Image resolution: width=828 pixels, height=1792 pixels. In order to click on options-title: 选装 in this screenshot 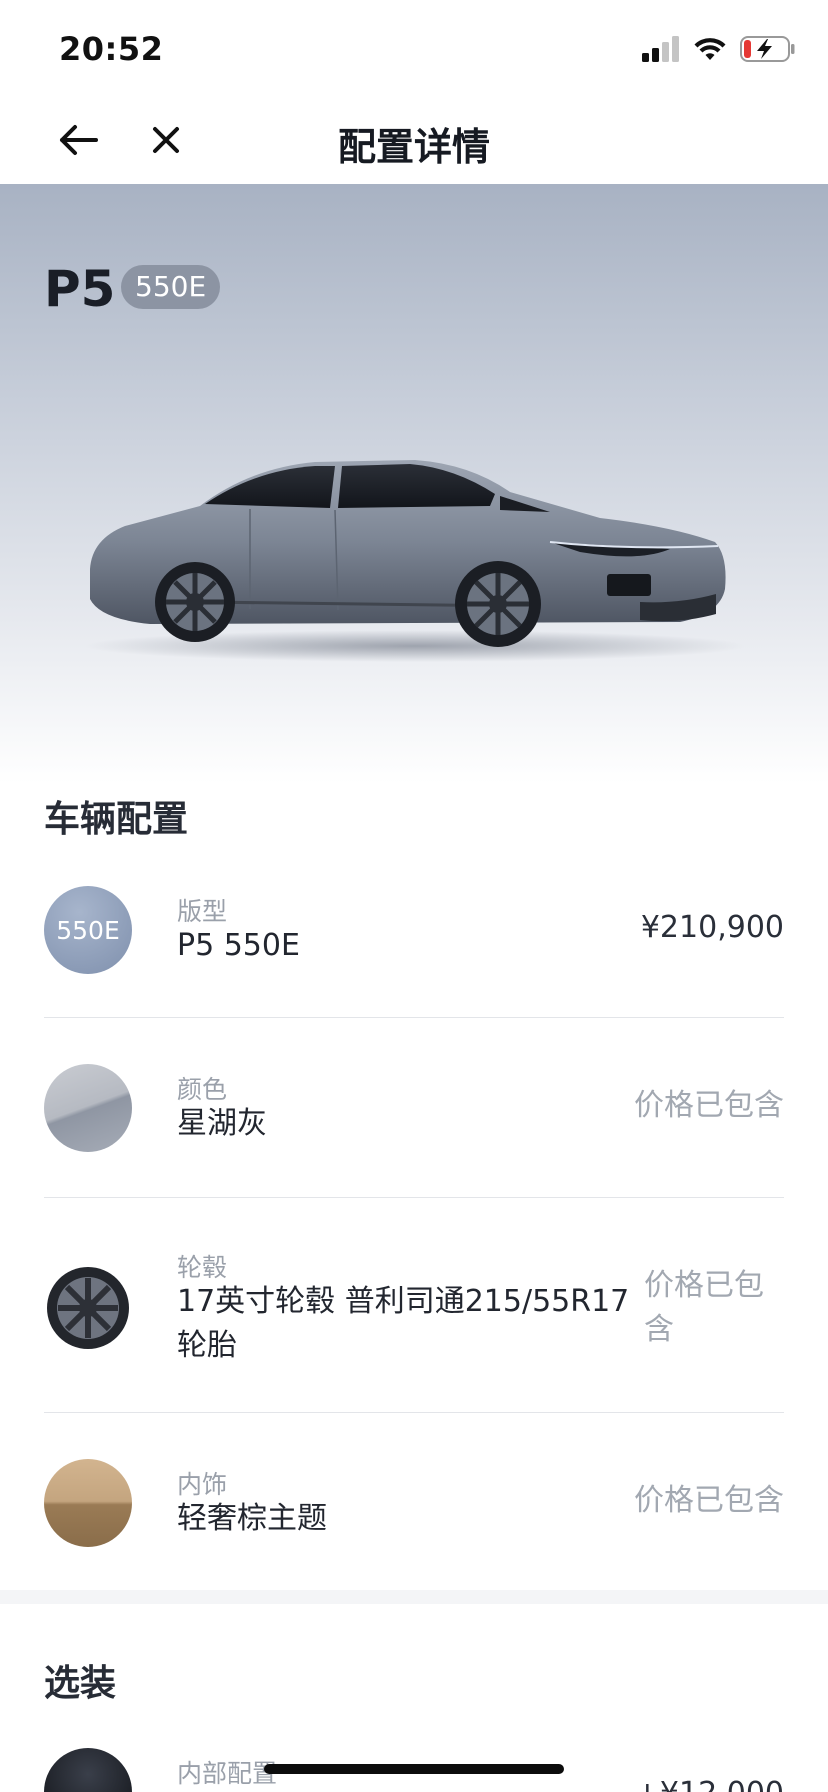, I will do `click(80, 1683)`.